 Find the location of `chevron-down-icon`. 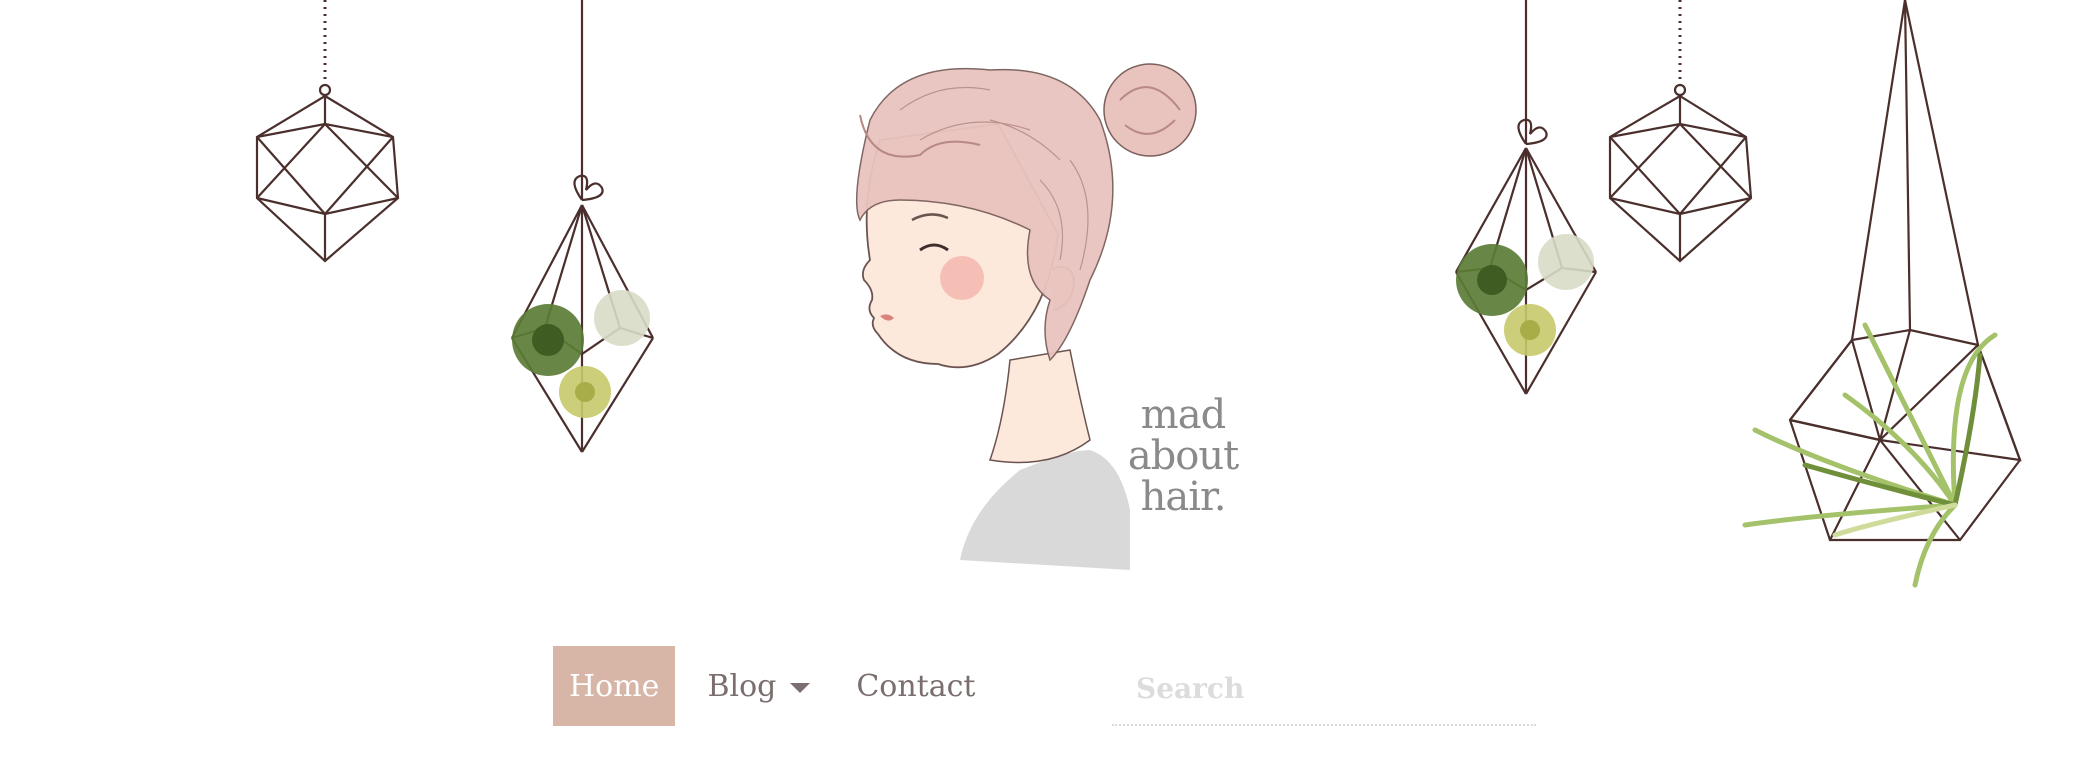

chevron-down-icon is located at coordinates (800, 688).